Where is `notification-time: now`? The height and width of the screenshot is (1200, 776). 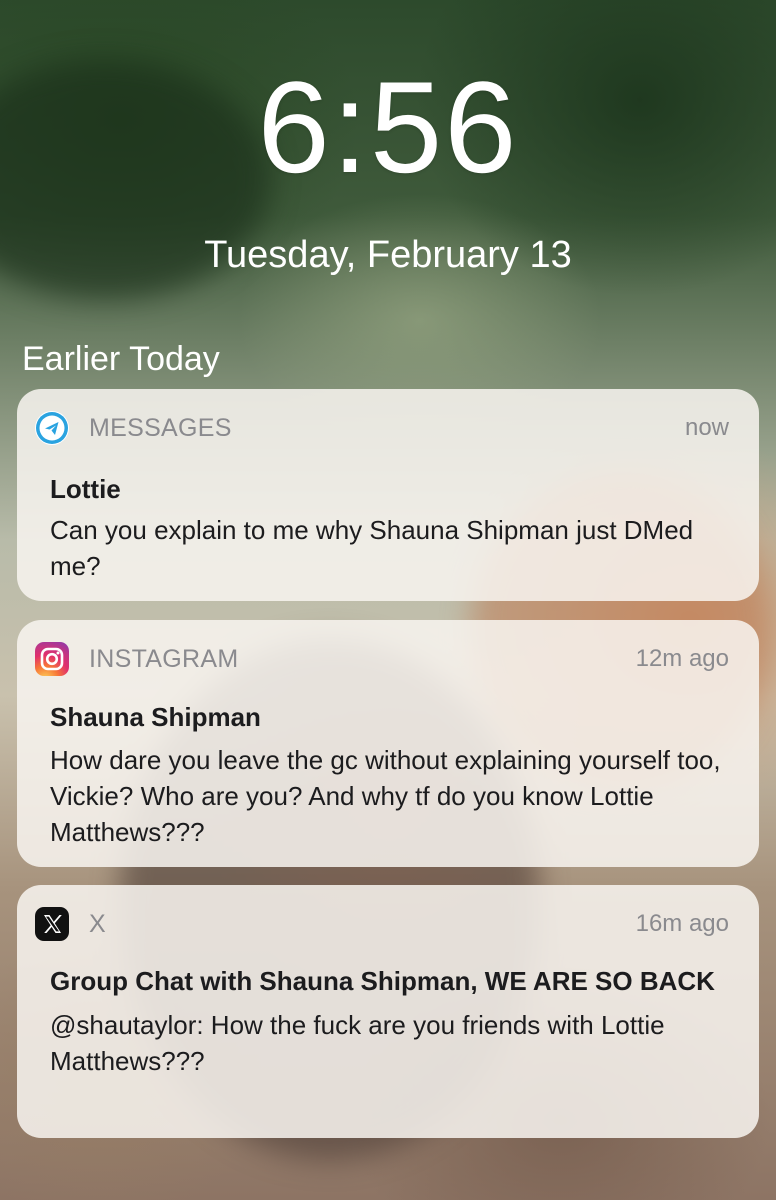
notification-time: now is located at coordinates (706, 427).